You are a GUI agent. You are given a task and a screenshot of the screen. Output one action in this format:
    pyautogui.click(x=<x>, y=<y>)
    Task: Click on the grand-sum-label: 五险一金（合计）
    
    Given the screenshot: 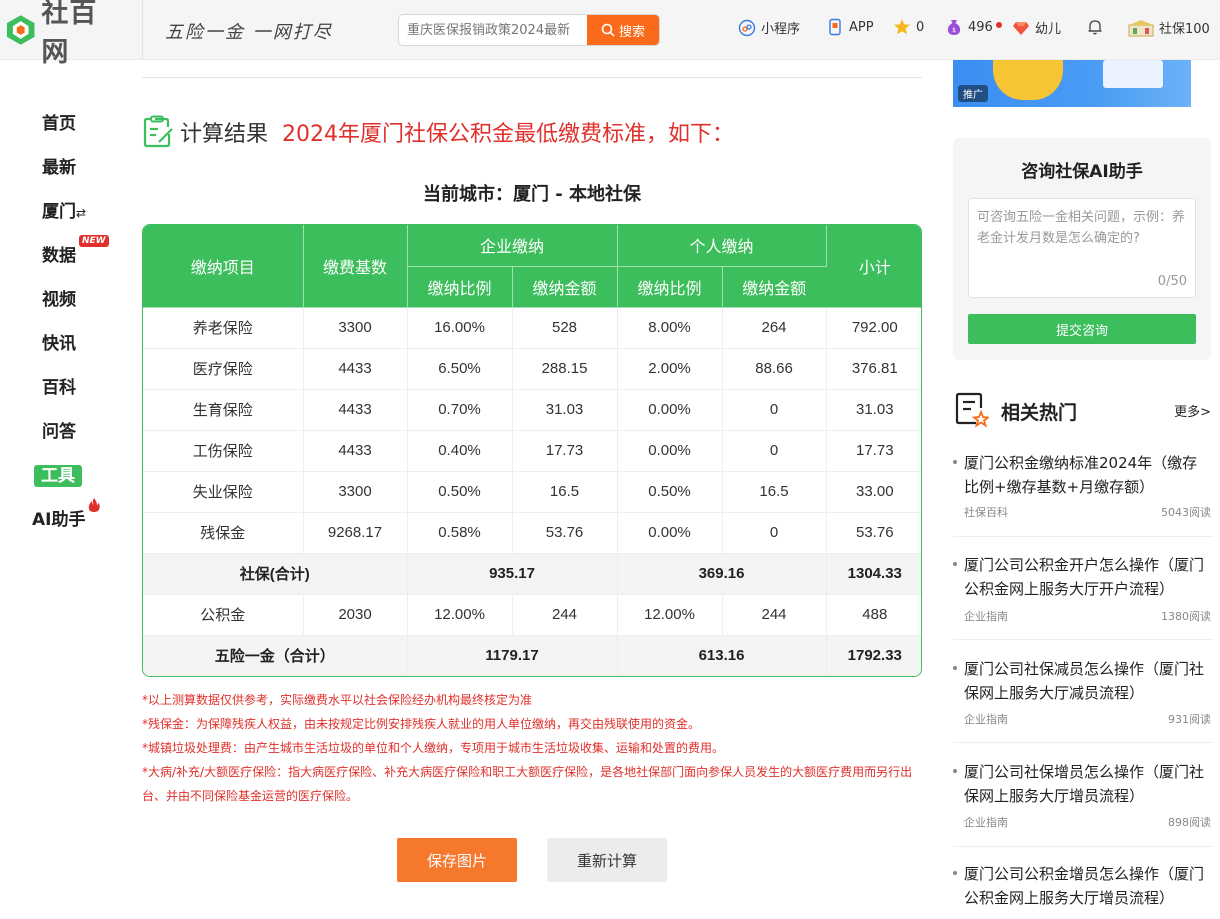 What is the action you would take?
    pyautogui.click(x=275, y=655)
    